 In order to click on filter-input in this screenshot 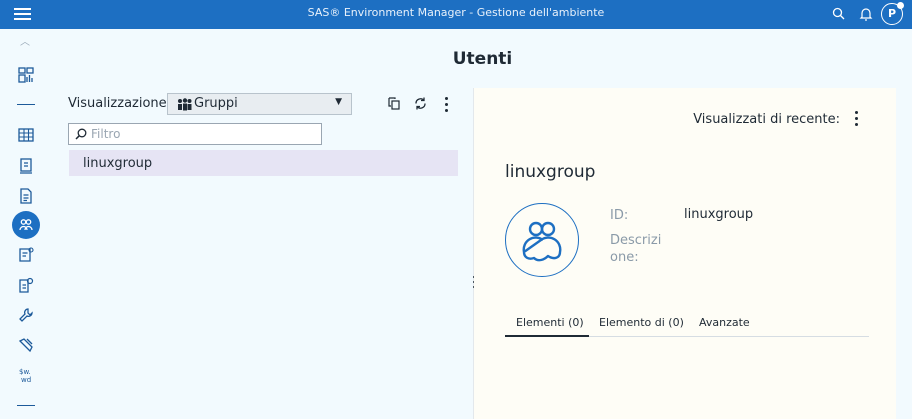, I will do `click(203, 134)`.